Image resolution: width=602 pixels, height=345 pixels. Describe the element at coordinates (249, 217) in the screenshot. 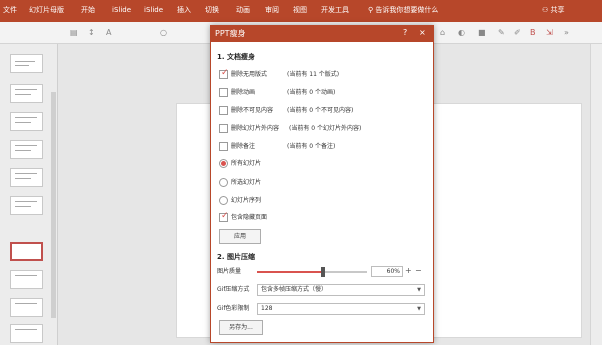

I see `option-label: 包含隐藏页面` at that location.